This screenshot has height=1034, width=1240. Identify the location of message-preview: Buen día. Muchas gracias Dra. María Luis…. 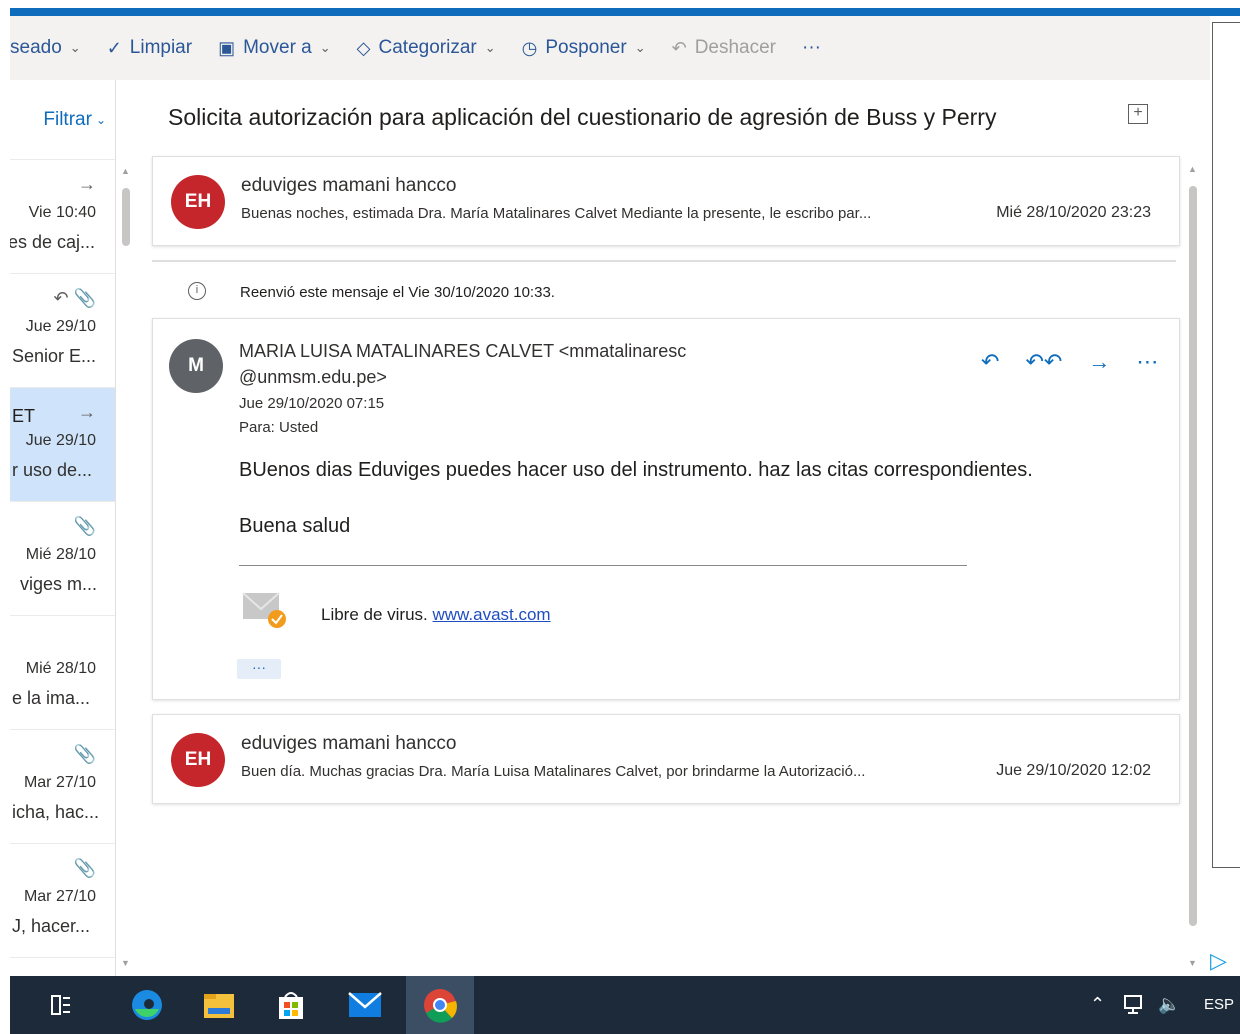
(553, 771).